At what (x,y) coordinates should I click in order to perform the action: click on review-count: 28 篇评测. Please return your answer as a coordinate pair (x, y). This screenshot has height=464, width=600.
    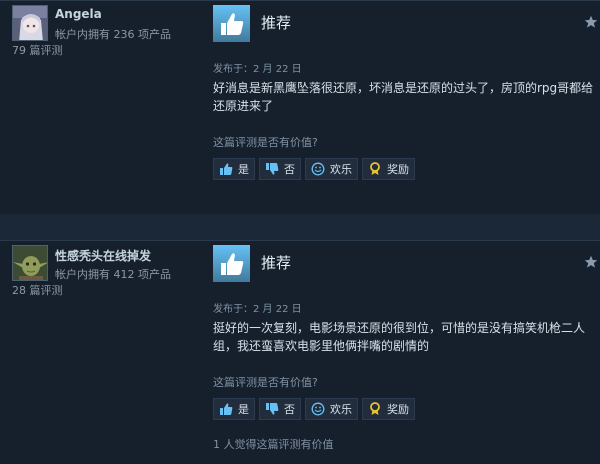
    Looking at the image, I should click on (37, 290).